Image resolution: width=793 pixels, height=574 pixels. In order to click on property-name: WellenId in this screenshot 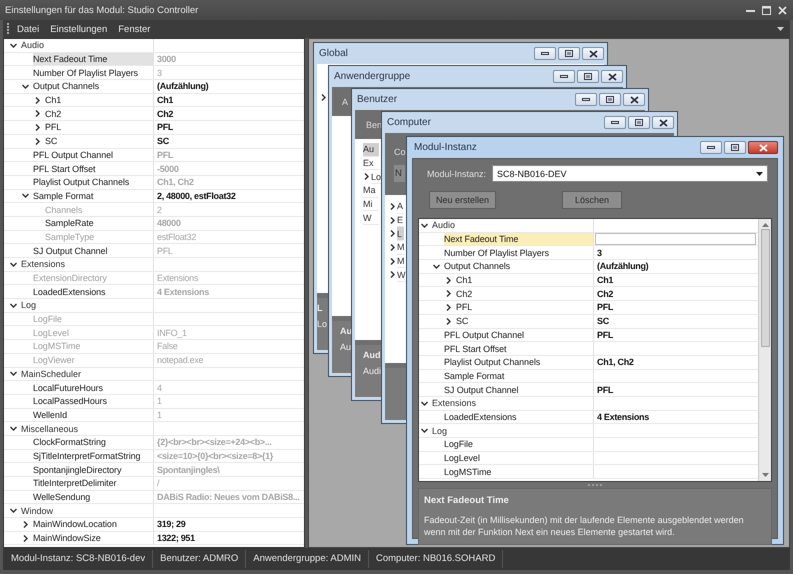, I will do `click(93, 415)`.